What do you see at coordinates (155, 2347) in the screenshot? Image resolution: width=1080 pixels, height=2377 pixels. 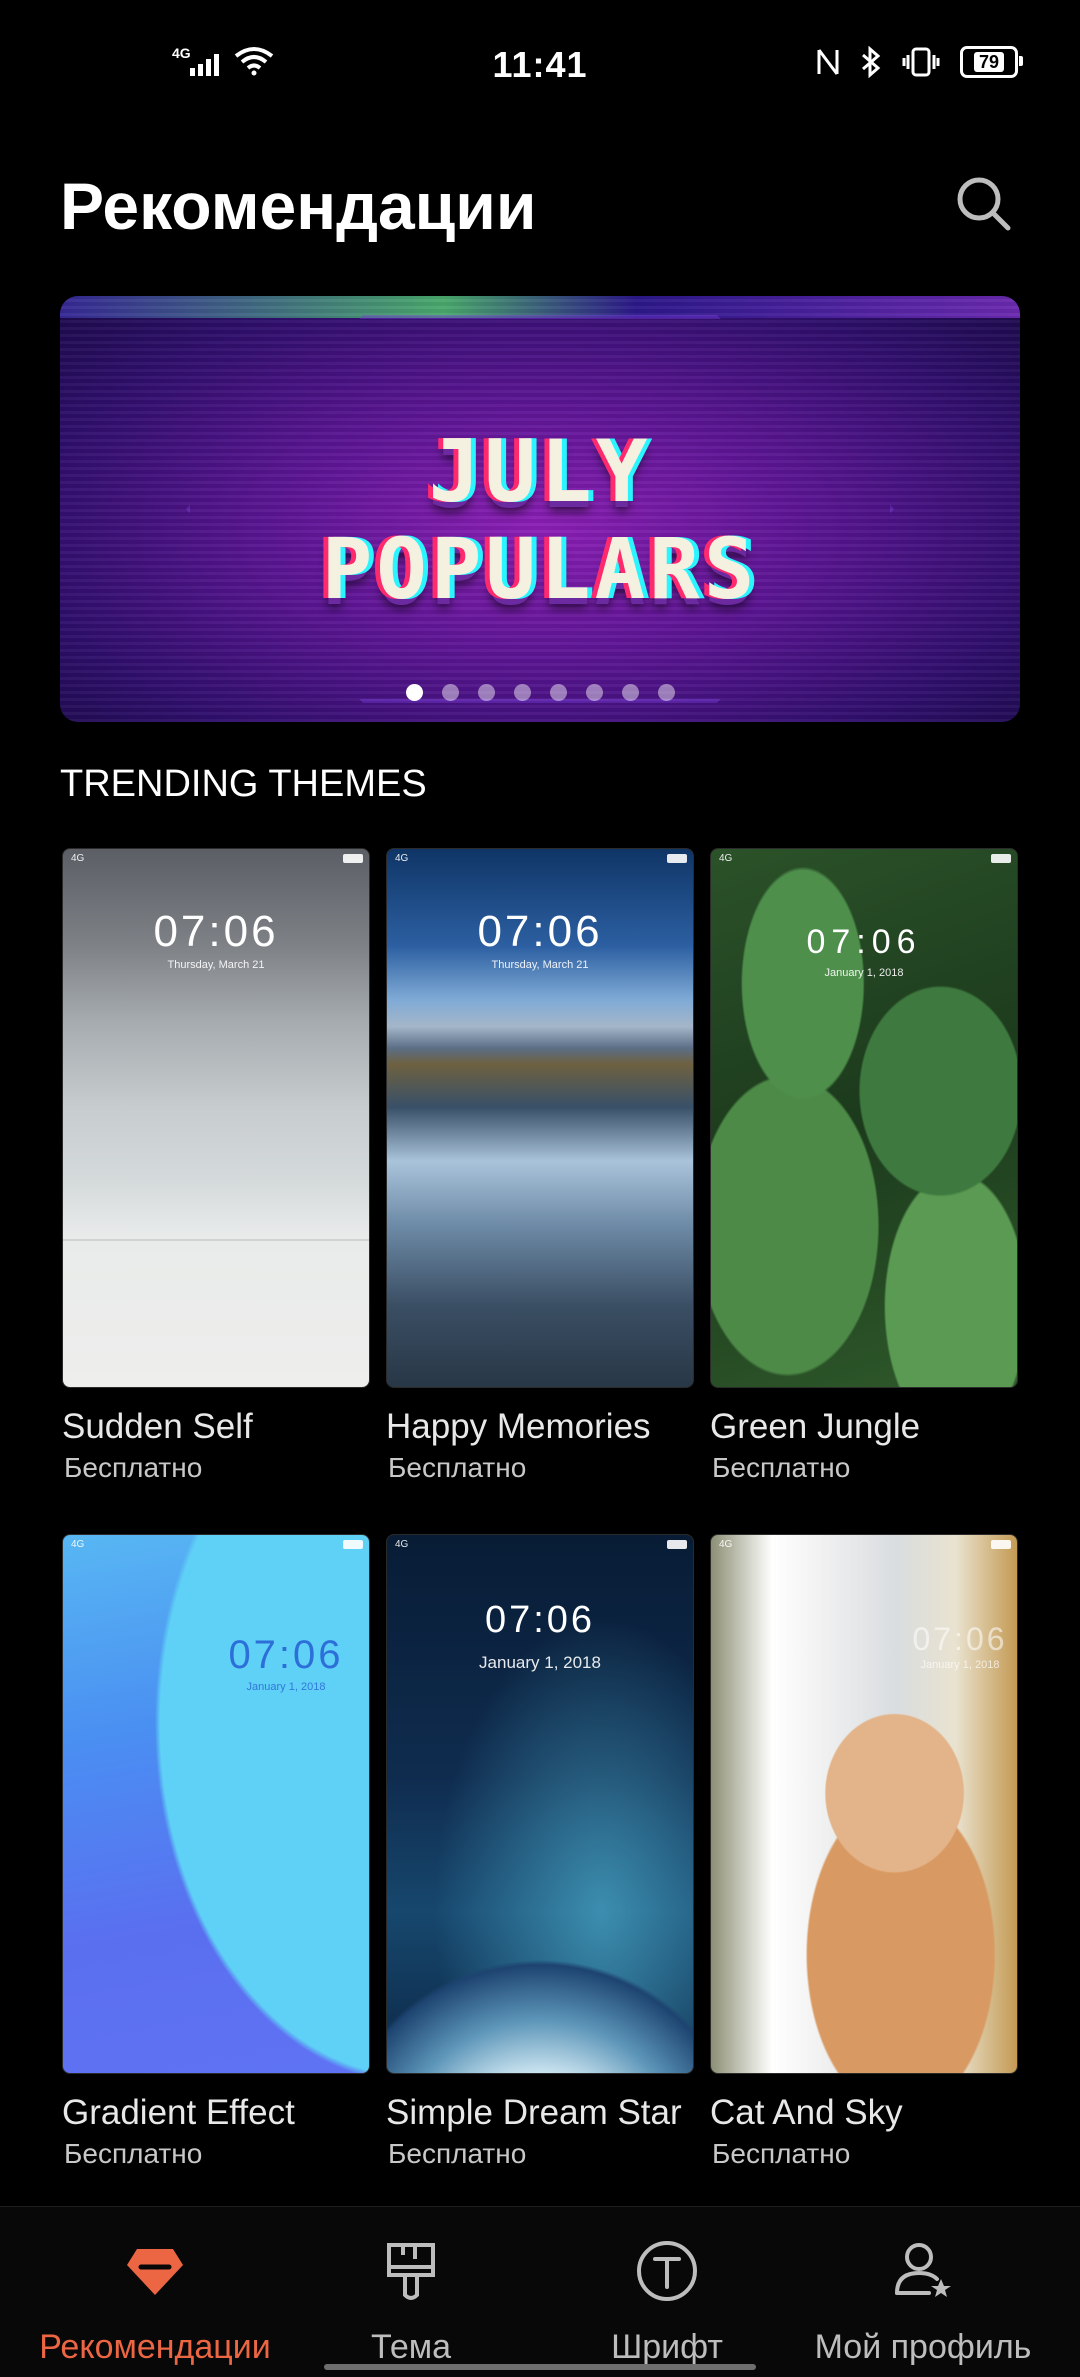 I see `nav-label: Рекомендации` at bounding box center [155, 2347].